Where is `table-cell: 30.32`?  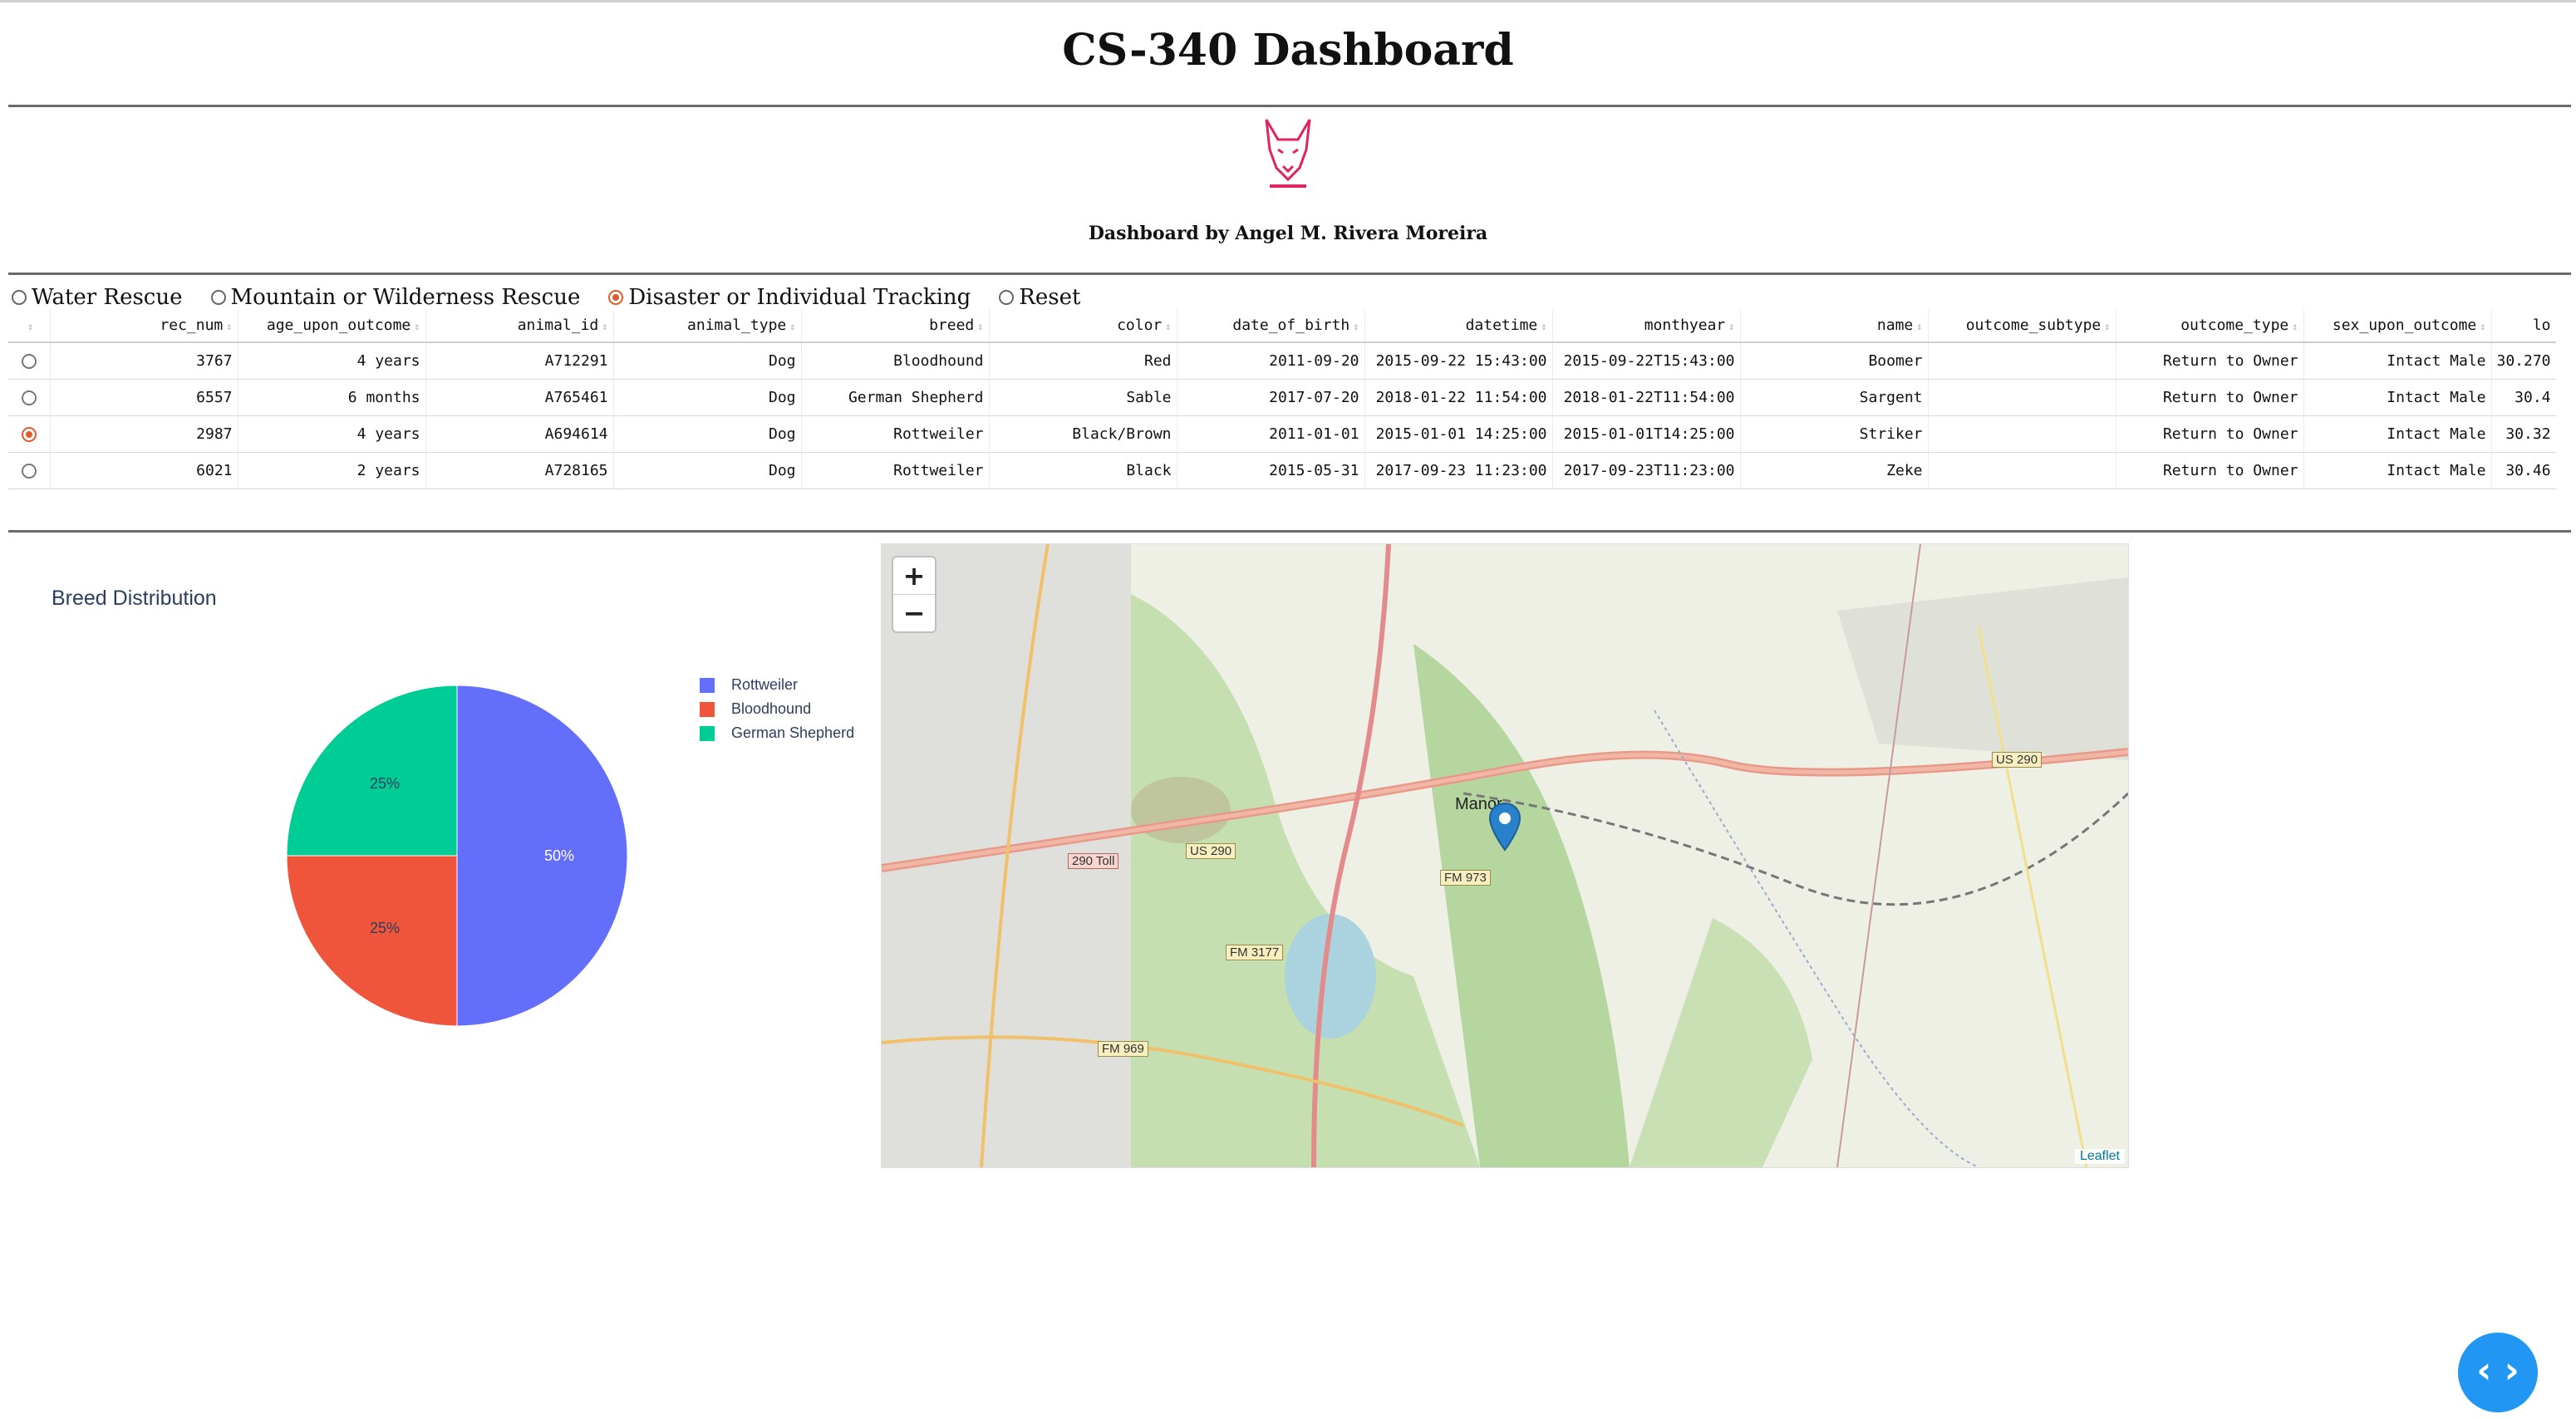 table-cell: 30.32 is located at coordinates (2523, 434).